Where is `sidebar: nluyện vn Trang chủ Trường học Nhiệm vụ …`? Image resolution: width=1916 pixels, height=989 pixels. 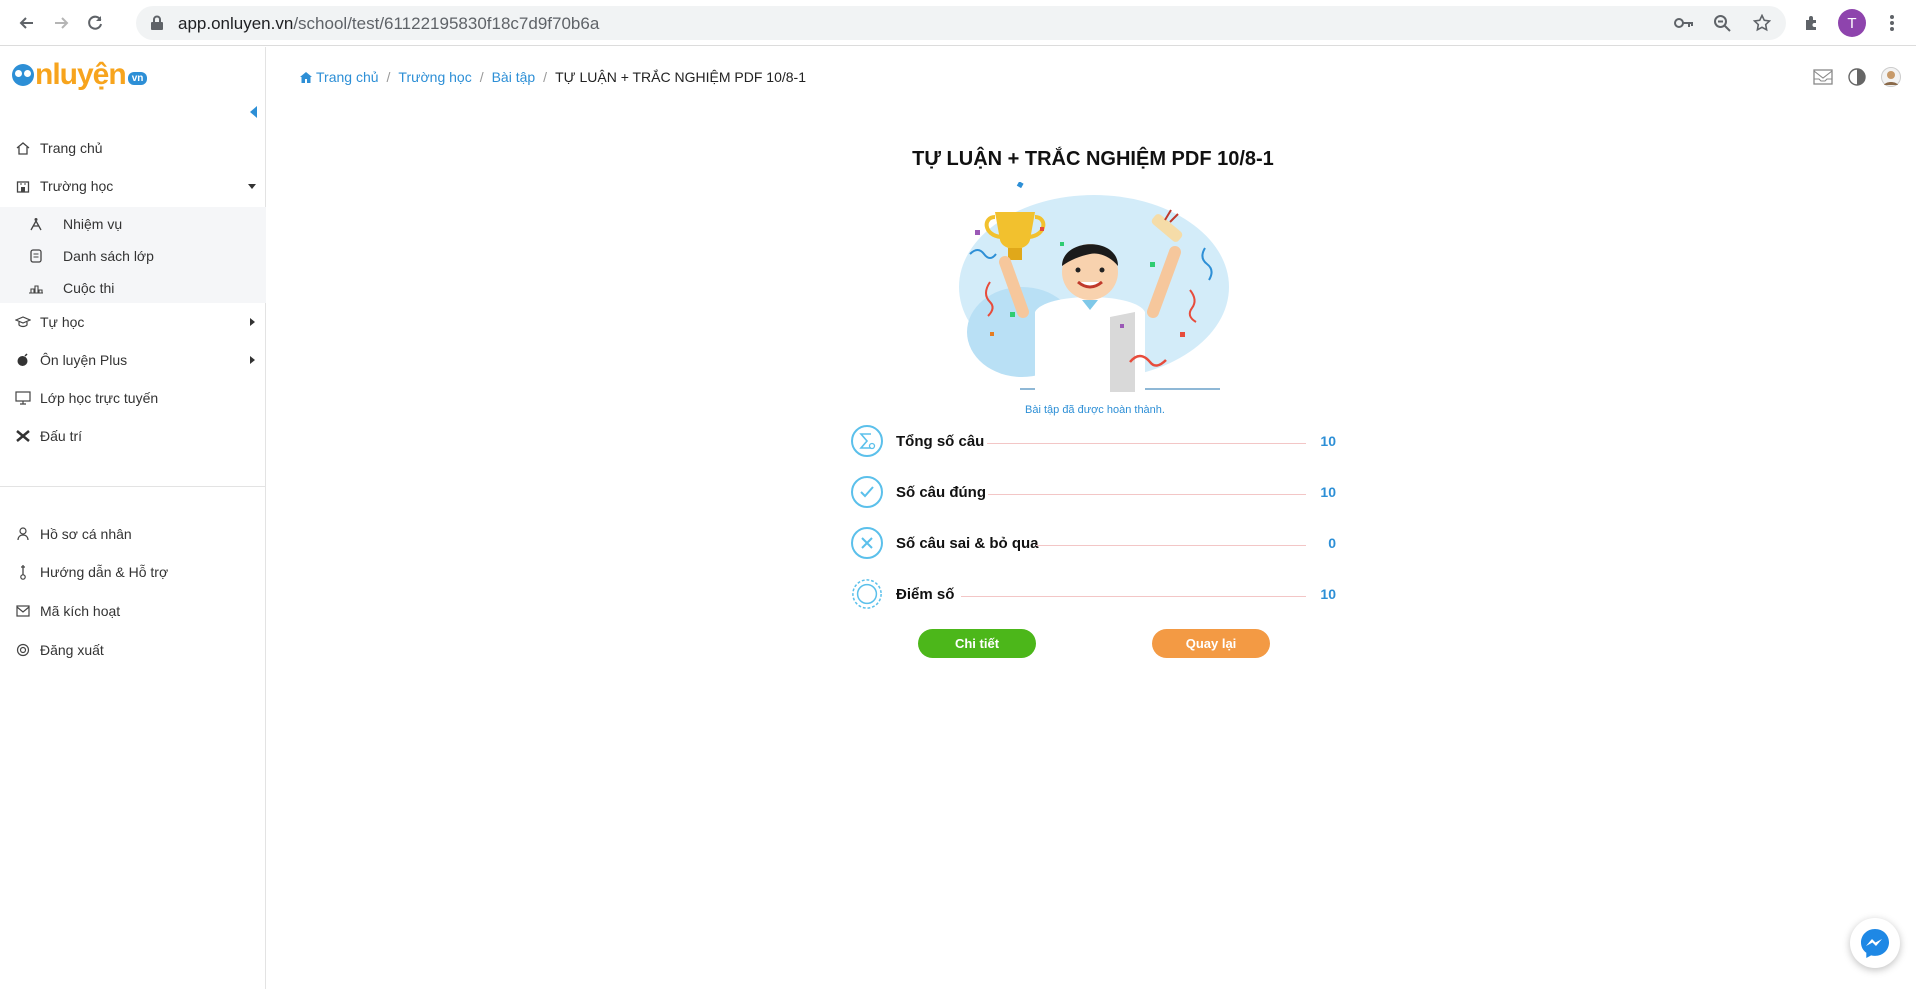 sidebar: nluyện vn Trang chủ Trường học Nhiệm vụ … is located at coordinates (133, 518).